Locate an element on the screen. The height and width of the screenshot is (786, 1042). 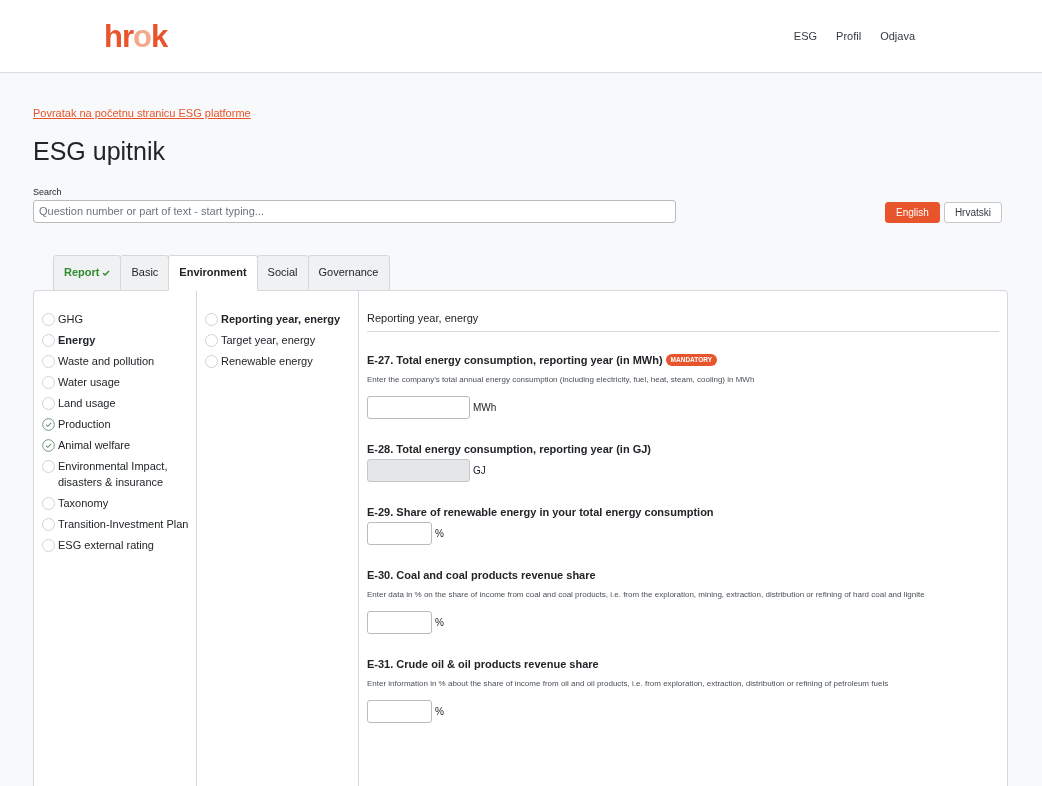
language-button: English is located at coordinates (912, 212).